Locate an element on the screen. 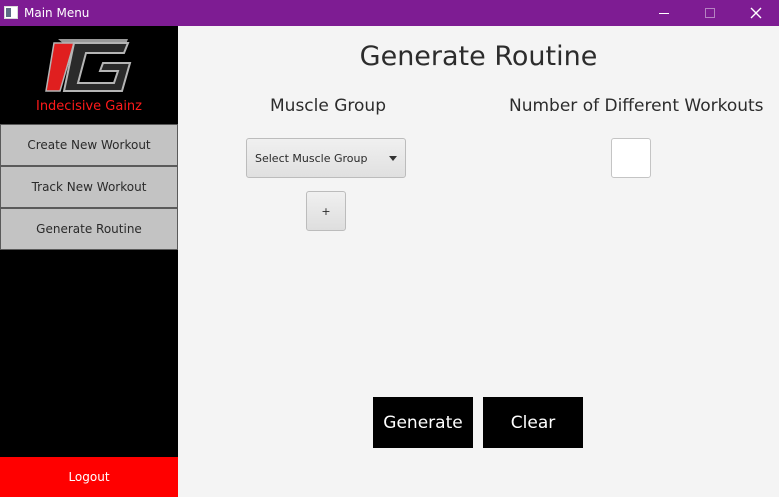 The image size is (779, 497). add-muscle-group-button: + is located at coordinates (326, 211).